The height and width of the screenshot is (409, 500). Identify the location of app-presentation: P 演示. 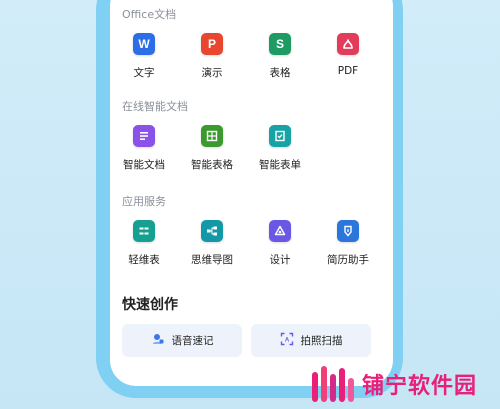
(212, 56).